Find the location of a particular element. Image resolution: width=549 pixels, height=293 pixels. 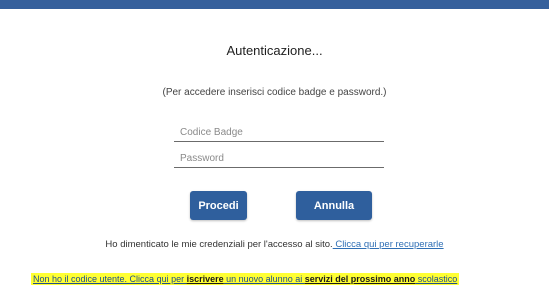

cancel-button: Annulla is located at coordinates (334, 205).